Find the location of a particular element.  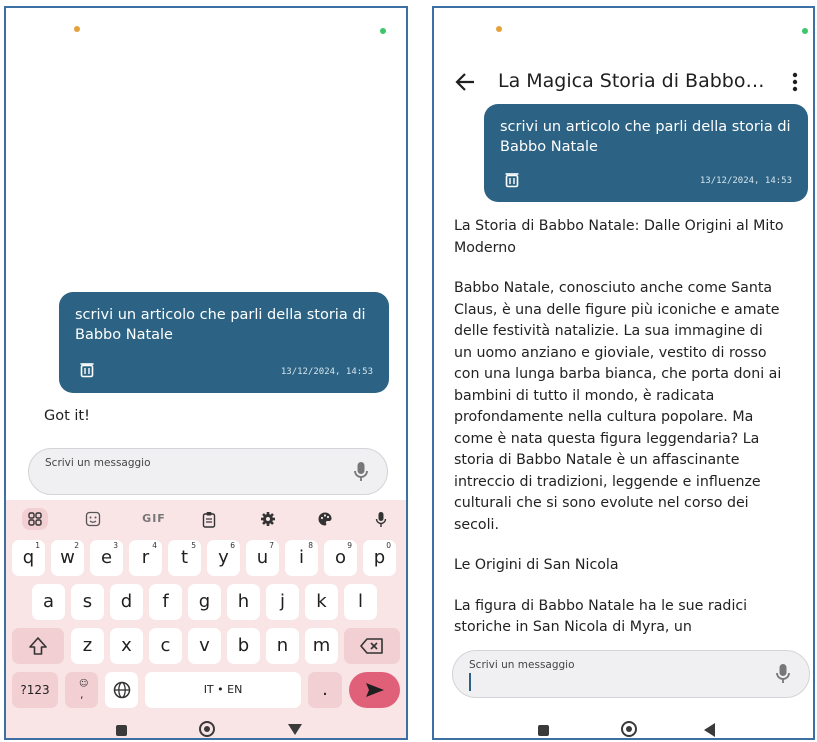

key-p: p0 is located at coordinates (379, 558).